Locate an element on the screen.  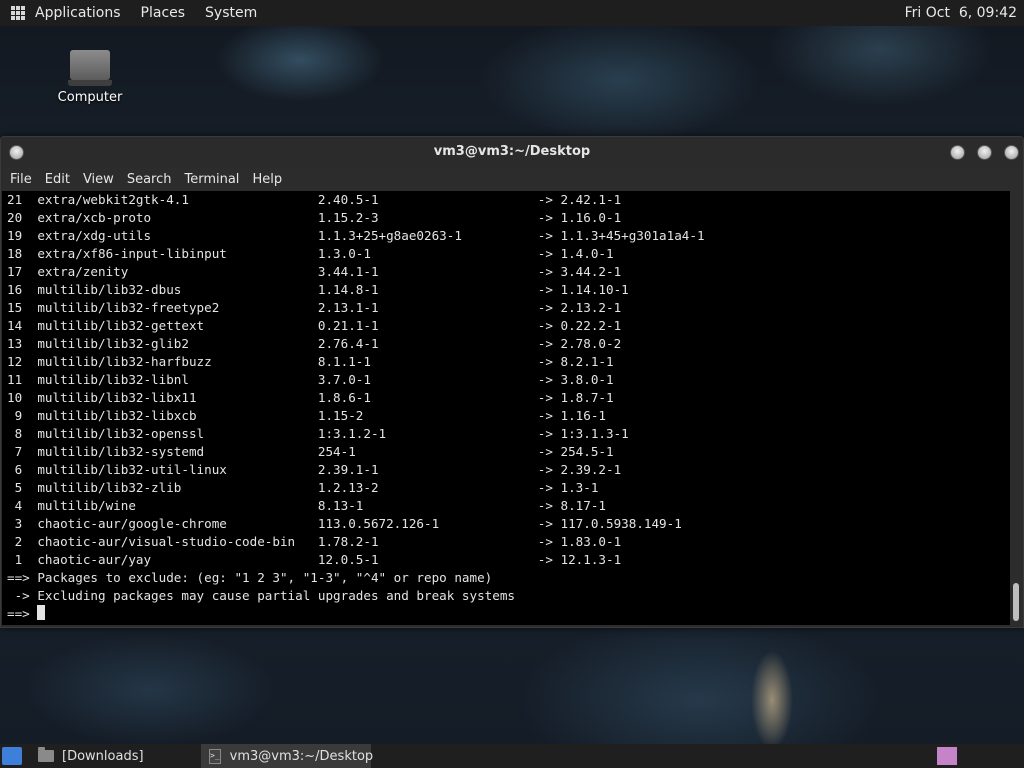
workspace-switcher is located at coordinates (947, 756).